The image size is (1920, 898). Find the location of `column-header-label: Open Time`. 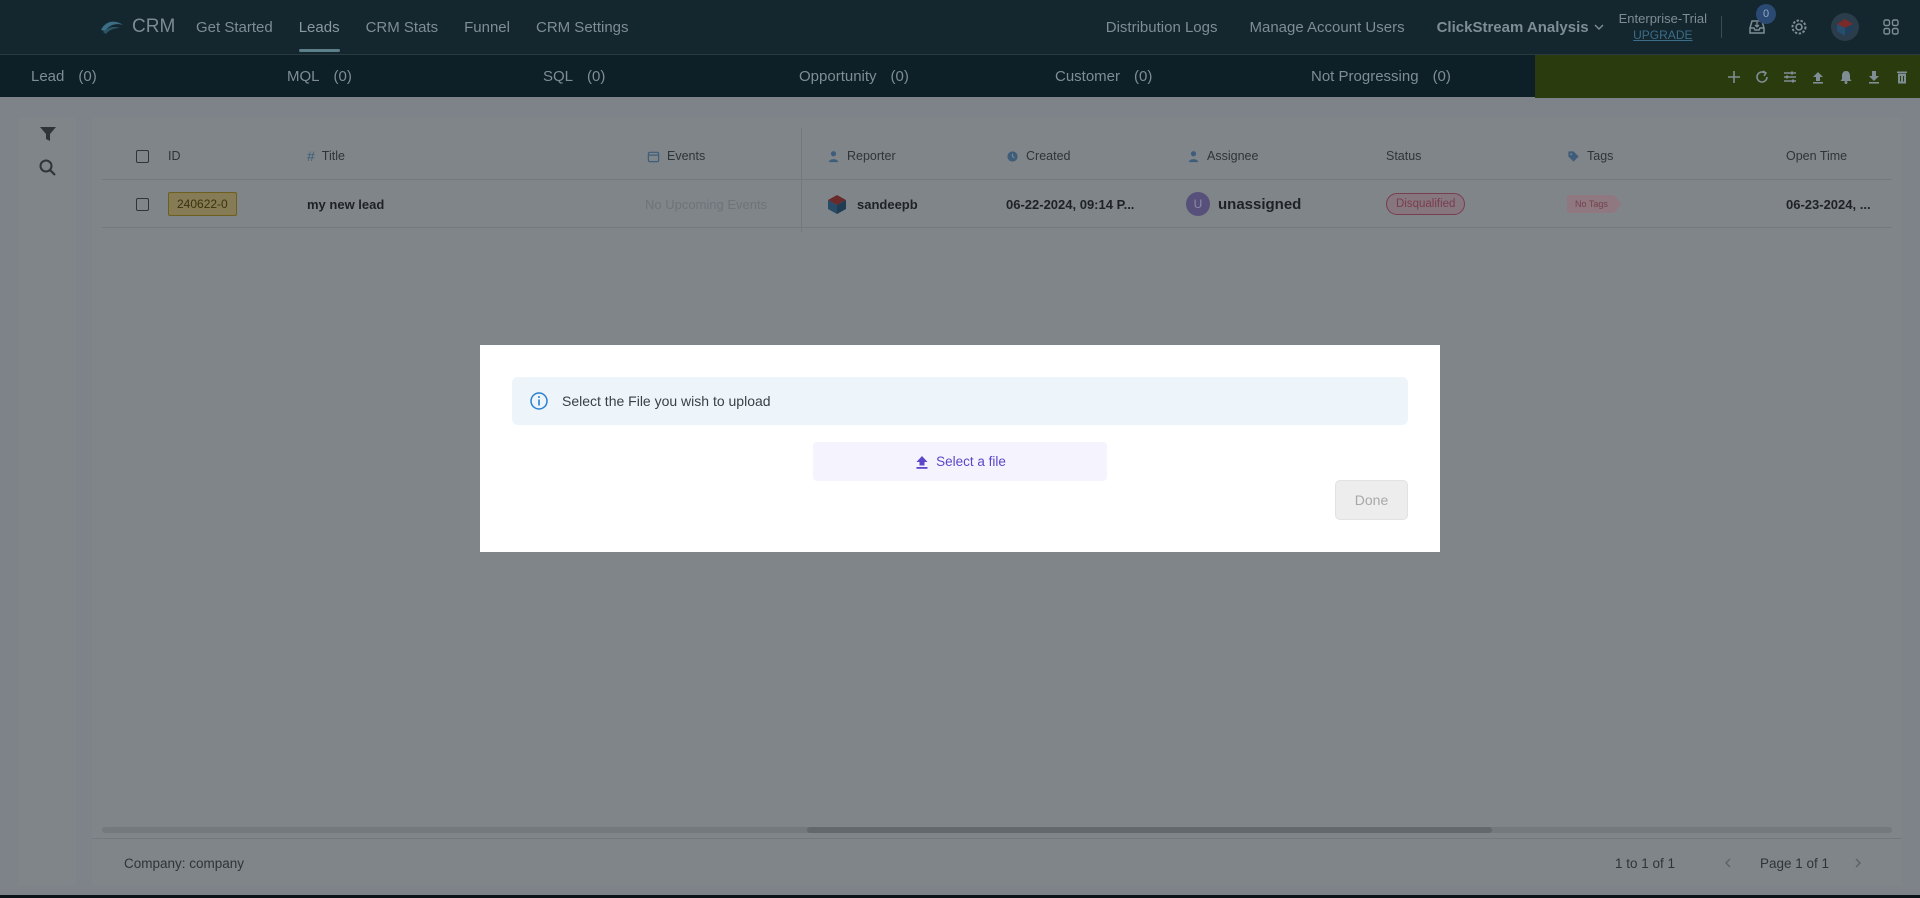

column-header-label: Open Time is located at coordinates (1817, 156).